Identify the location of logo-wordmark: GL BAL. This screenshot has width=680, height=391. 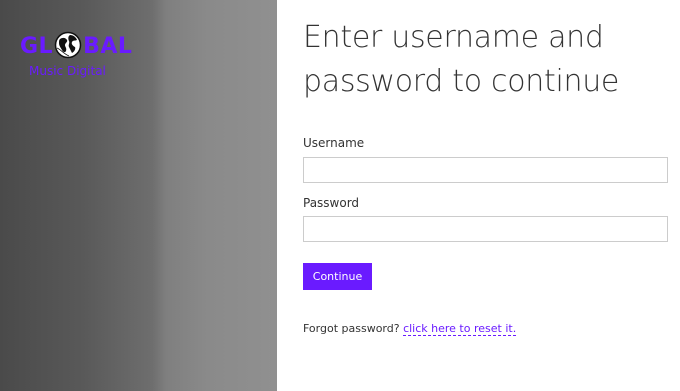
(76, 45).